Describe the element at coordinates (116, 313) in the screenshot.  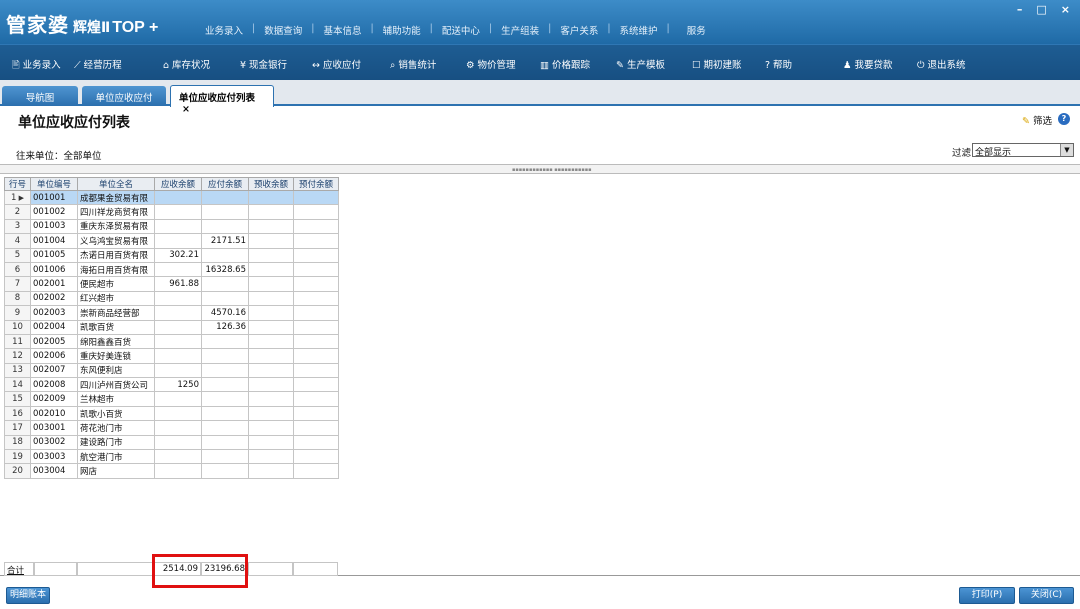
I see `table-cell: 崇新商品经营部` at that location.